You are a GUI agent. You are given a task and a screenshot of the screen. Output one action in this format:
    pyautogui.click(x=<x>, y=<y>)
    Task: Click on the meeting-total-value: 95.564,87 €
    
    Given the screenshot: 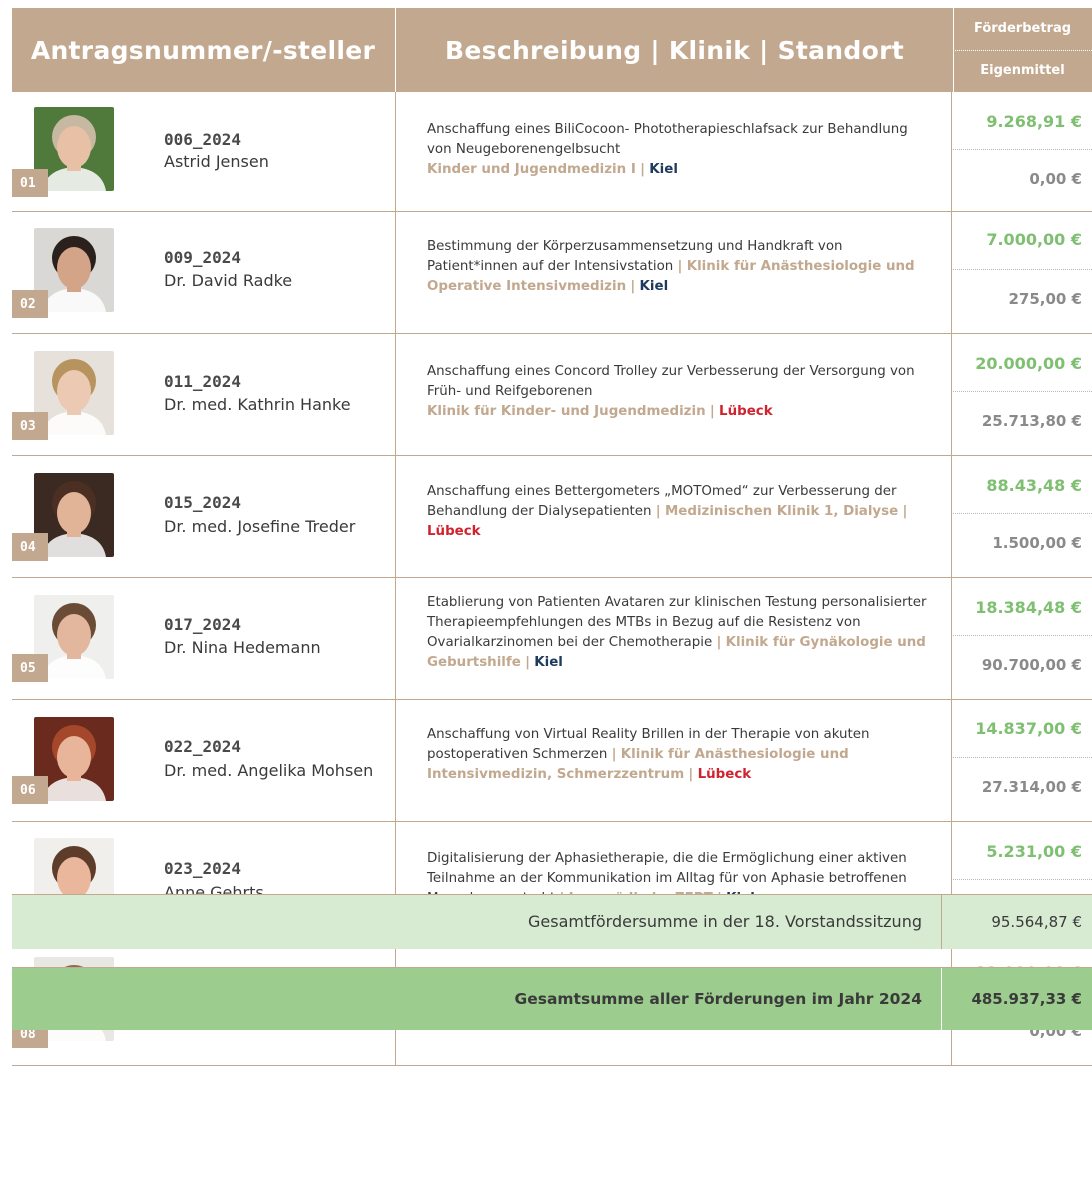 What is the action you would take?
    pyautogui.click(x=1016, y=922)
    